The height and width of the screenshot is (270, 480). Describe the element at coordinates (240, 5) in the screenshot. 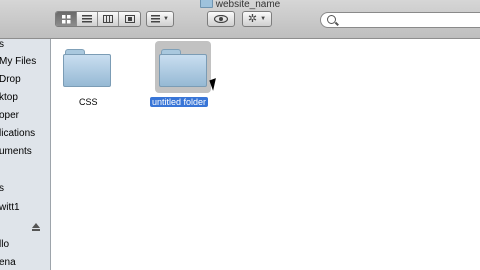

I see `window-title: website_name` at that location.